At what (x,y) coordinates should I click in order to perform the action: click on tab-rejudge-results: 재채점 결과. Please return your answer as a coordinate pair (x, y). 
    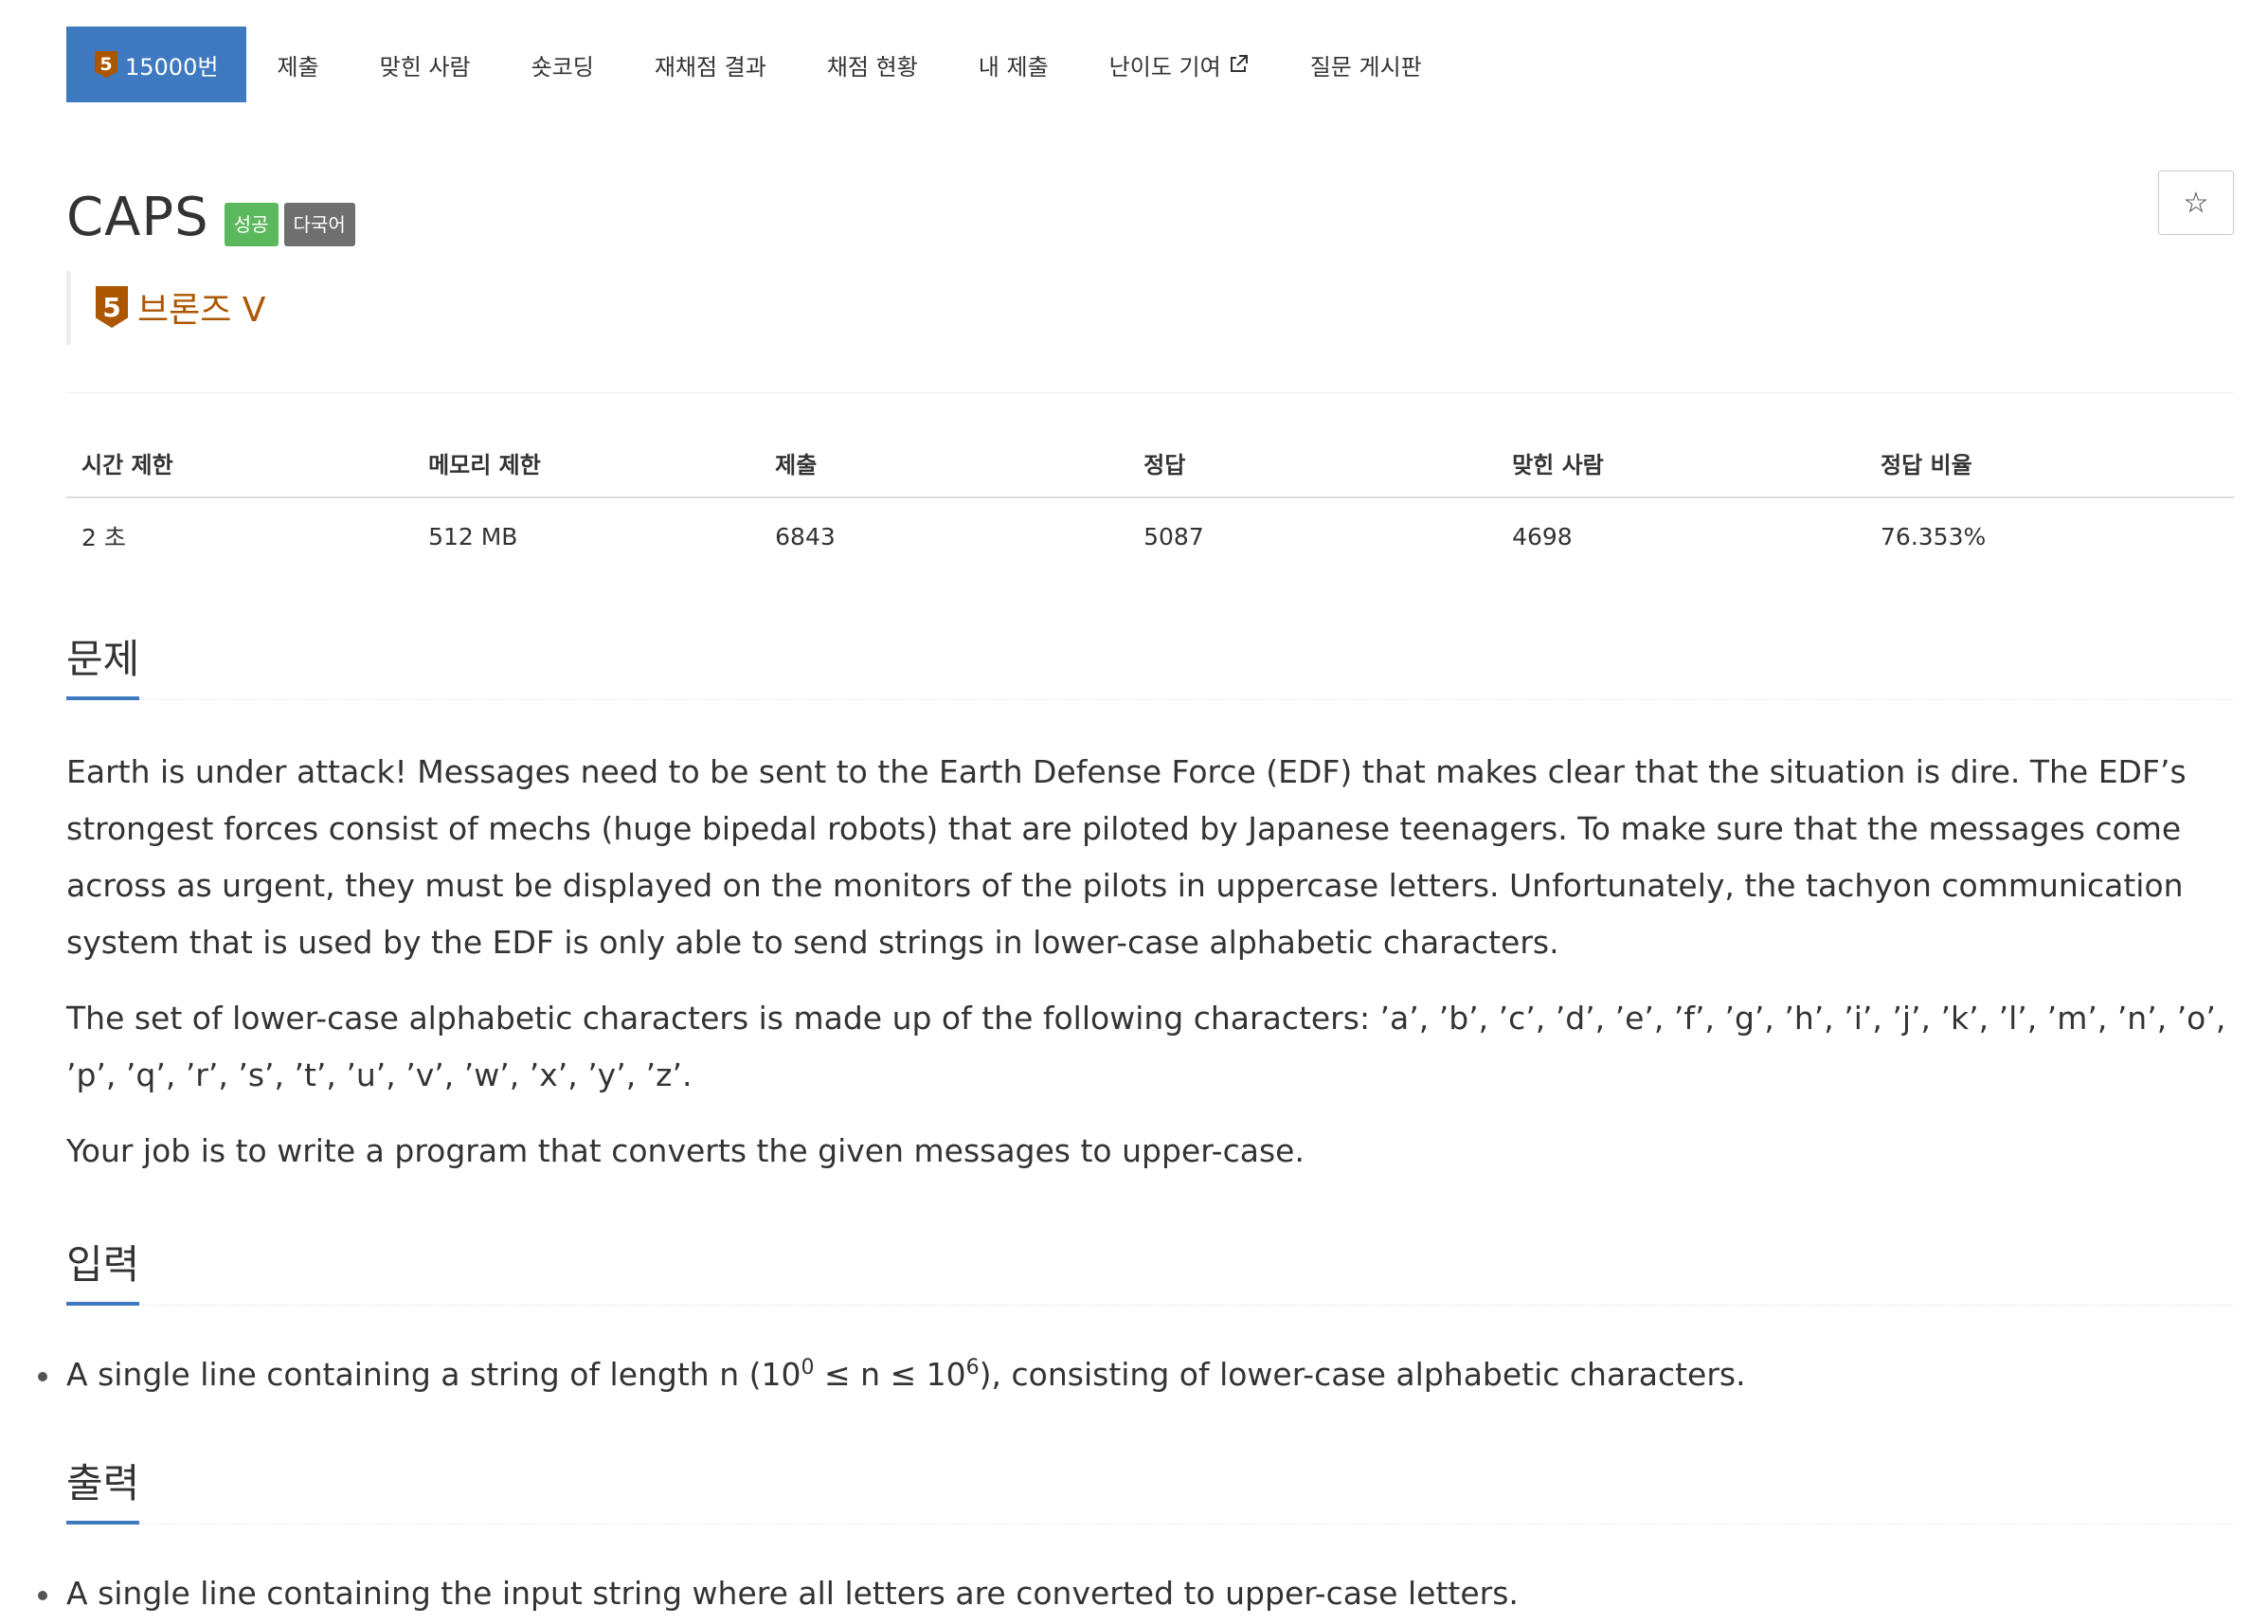
    Looking at the image, I should click on (710, 64).